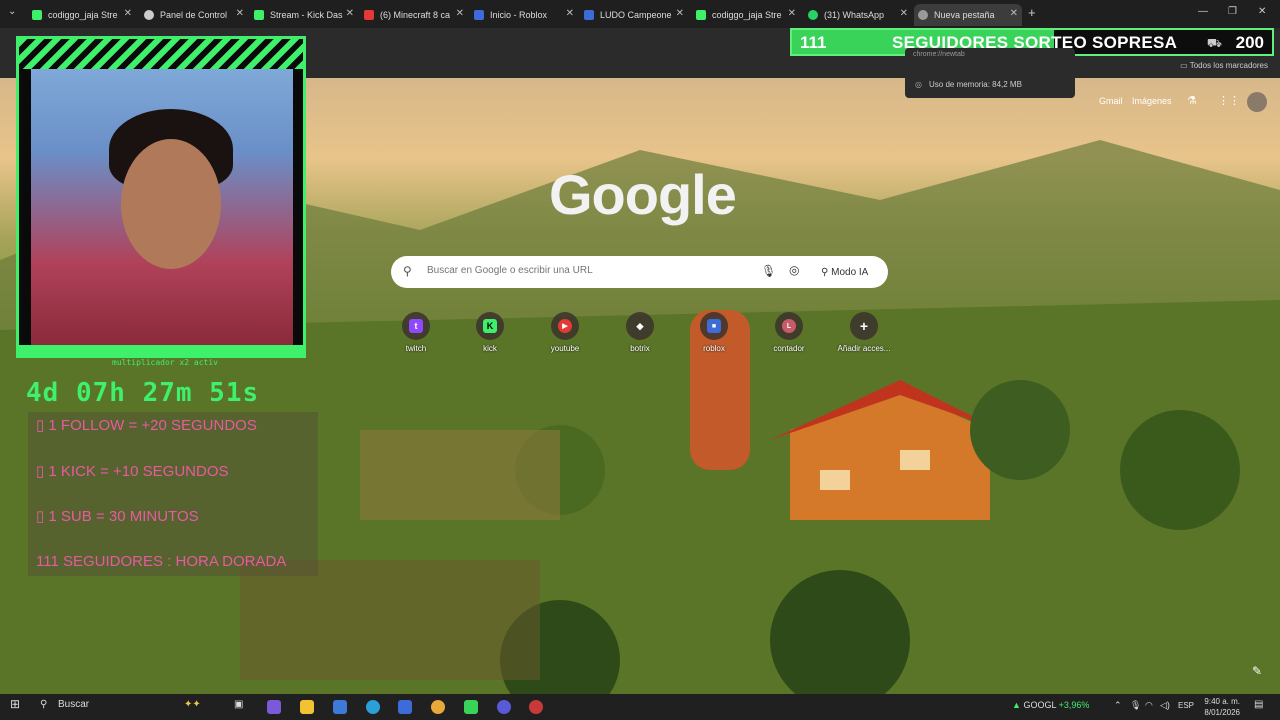  Describe the element at coordinates (340, 707) in the screenshot. I see `outlook-icon` at that location.